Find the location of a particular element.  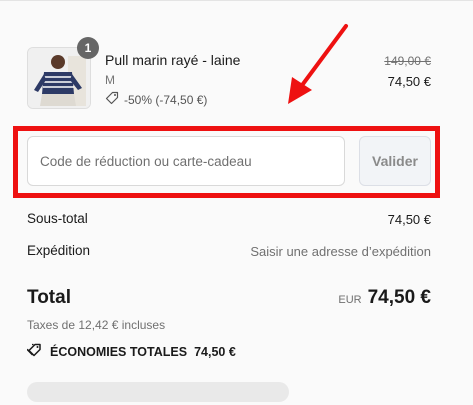

product-discount: -50% (-74,50 €) is located at coordinates (156, 99).